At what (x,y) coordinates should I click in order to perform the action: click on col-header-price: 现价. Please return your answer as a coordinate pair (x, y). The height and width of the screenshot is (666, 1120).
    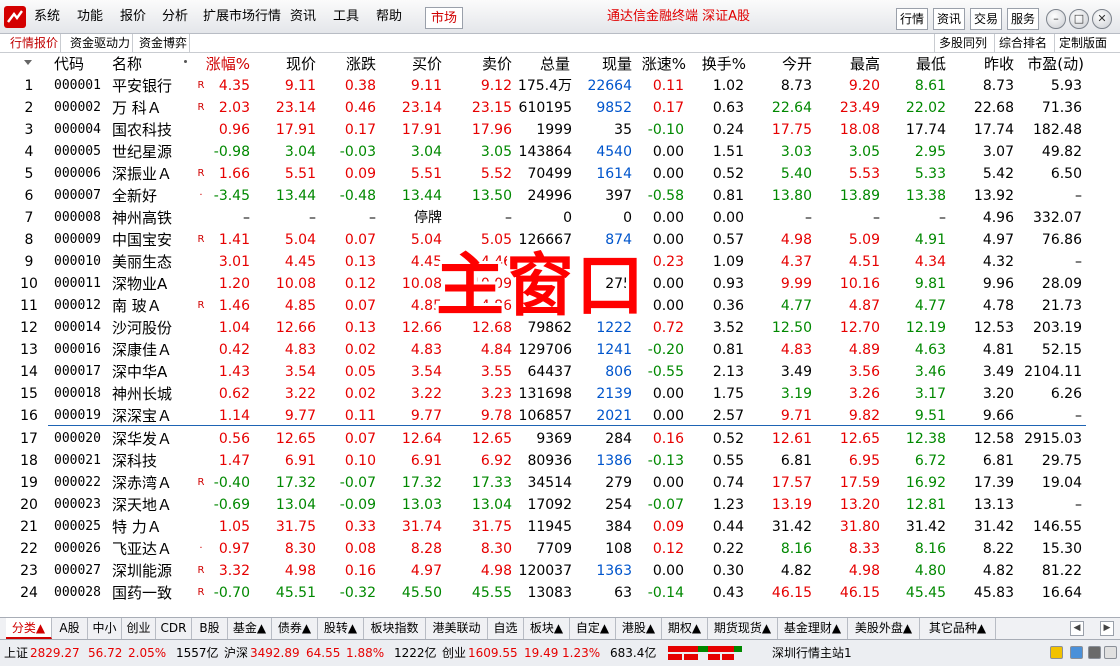
    Looking at the image, I should click on (293, 64).